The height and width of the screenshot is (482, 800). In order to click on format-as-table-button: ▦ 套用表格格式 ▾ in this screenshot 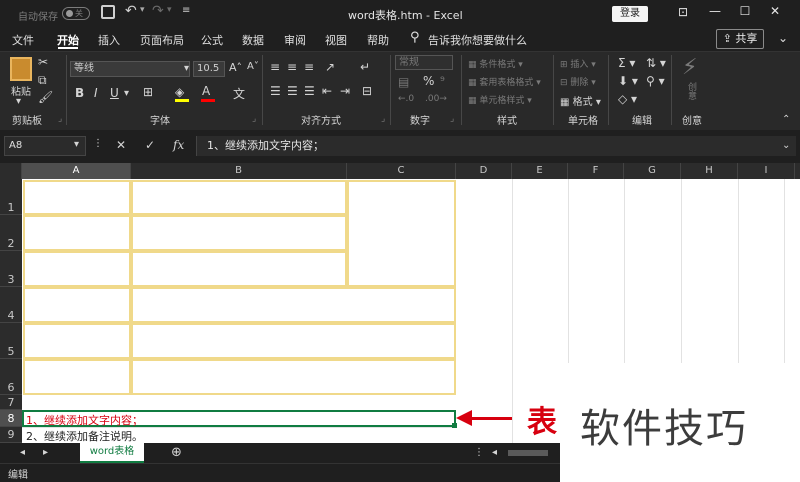, I will do `click(504, 81)`.